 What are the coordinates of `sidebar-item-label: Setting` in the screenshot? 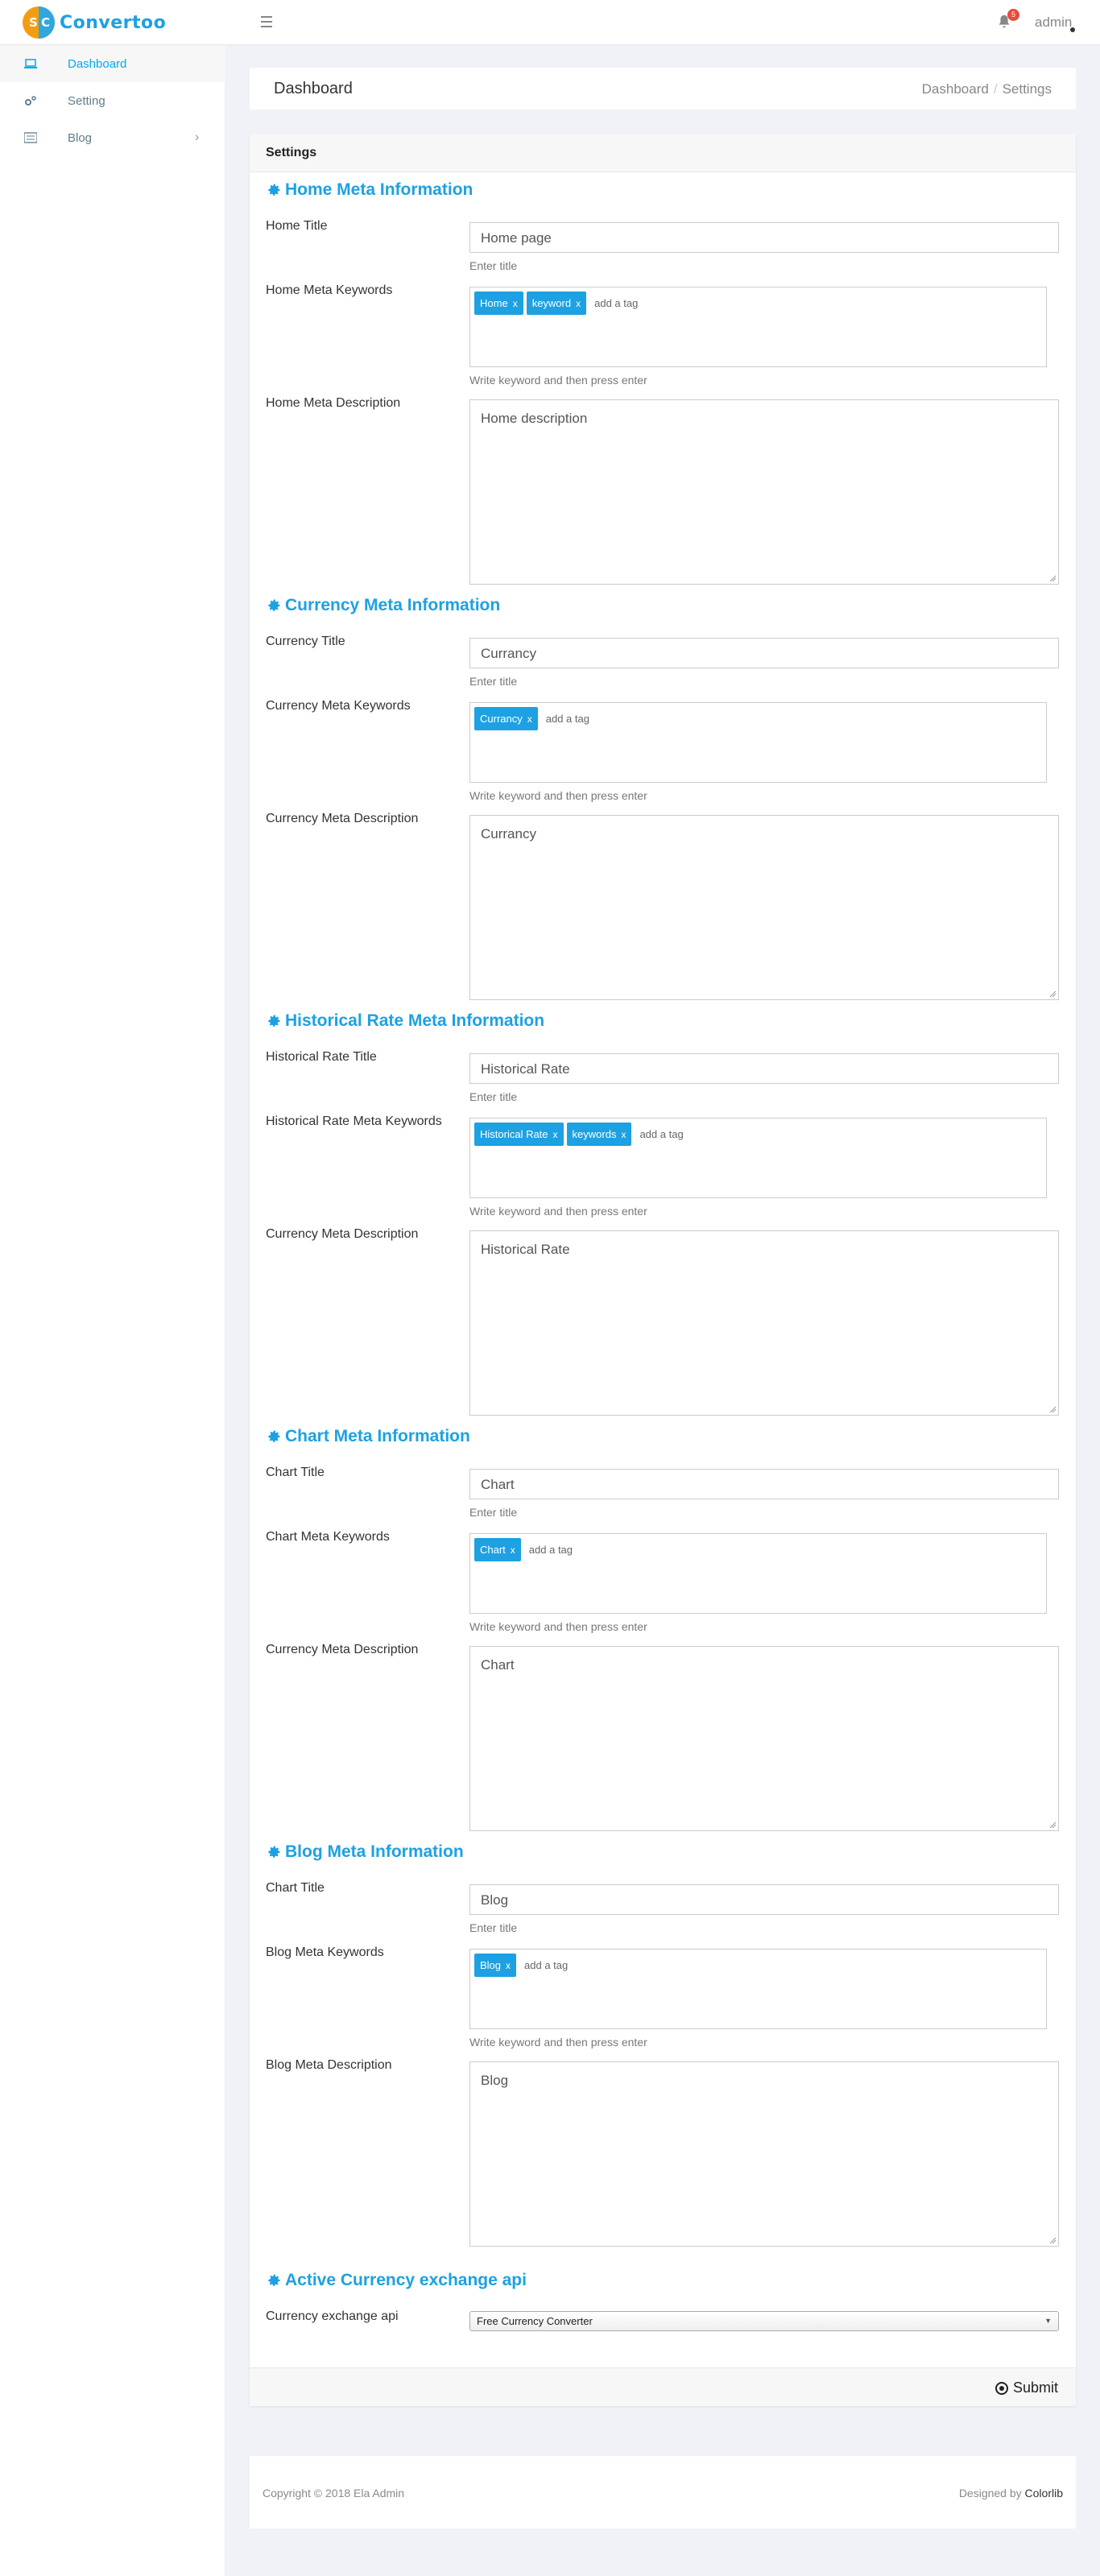 It's located at (86, 100).